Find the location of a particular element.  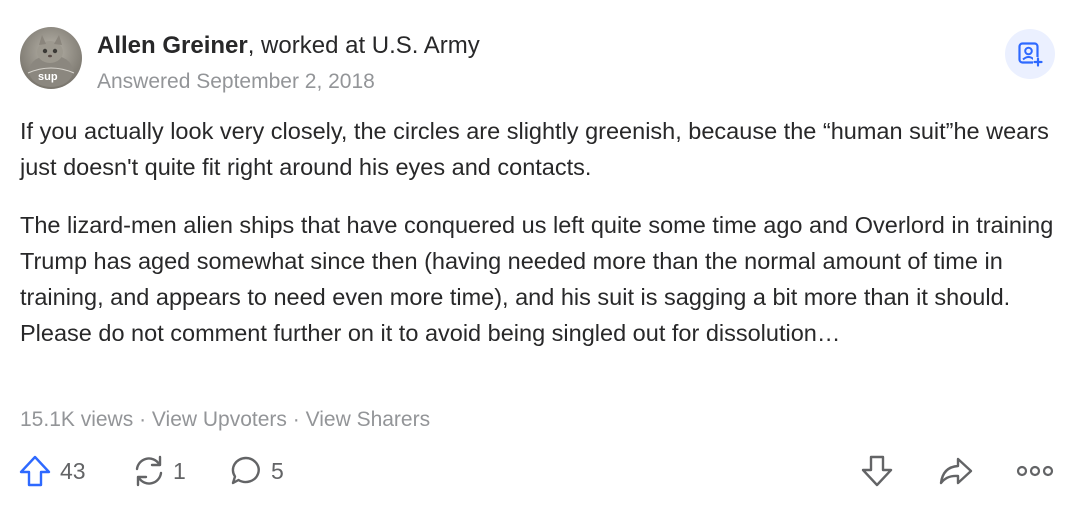

downvote-button is located at coordinates (877, 471).